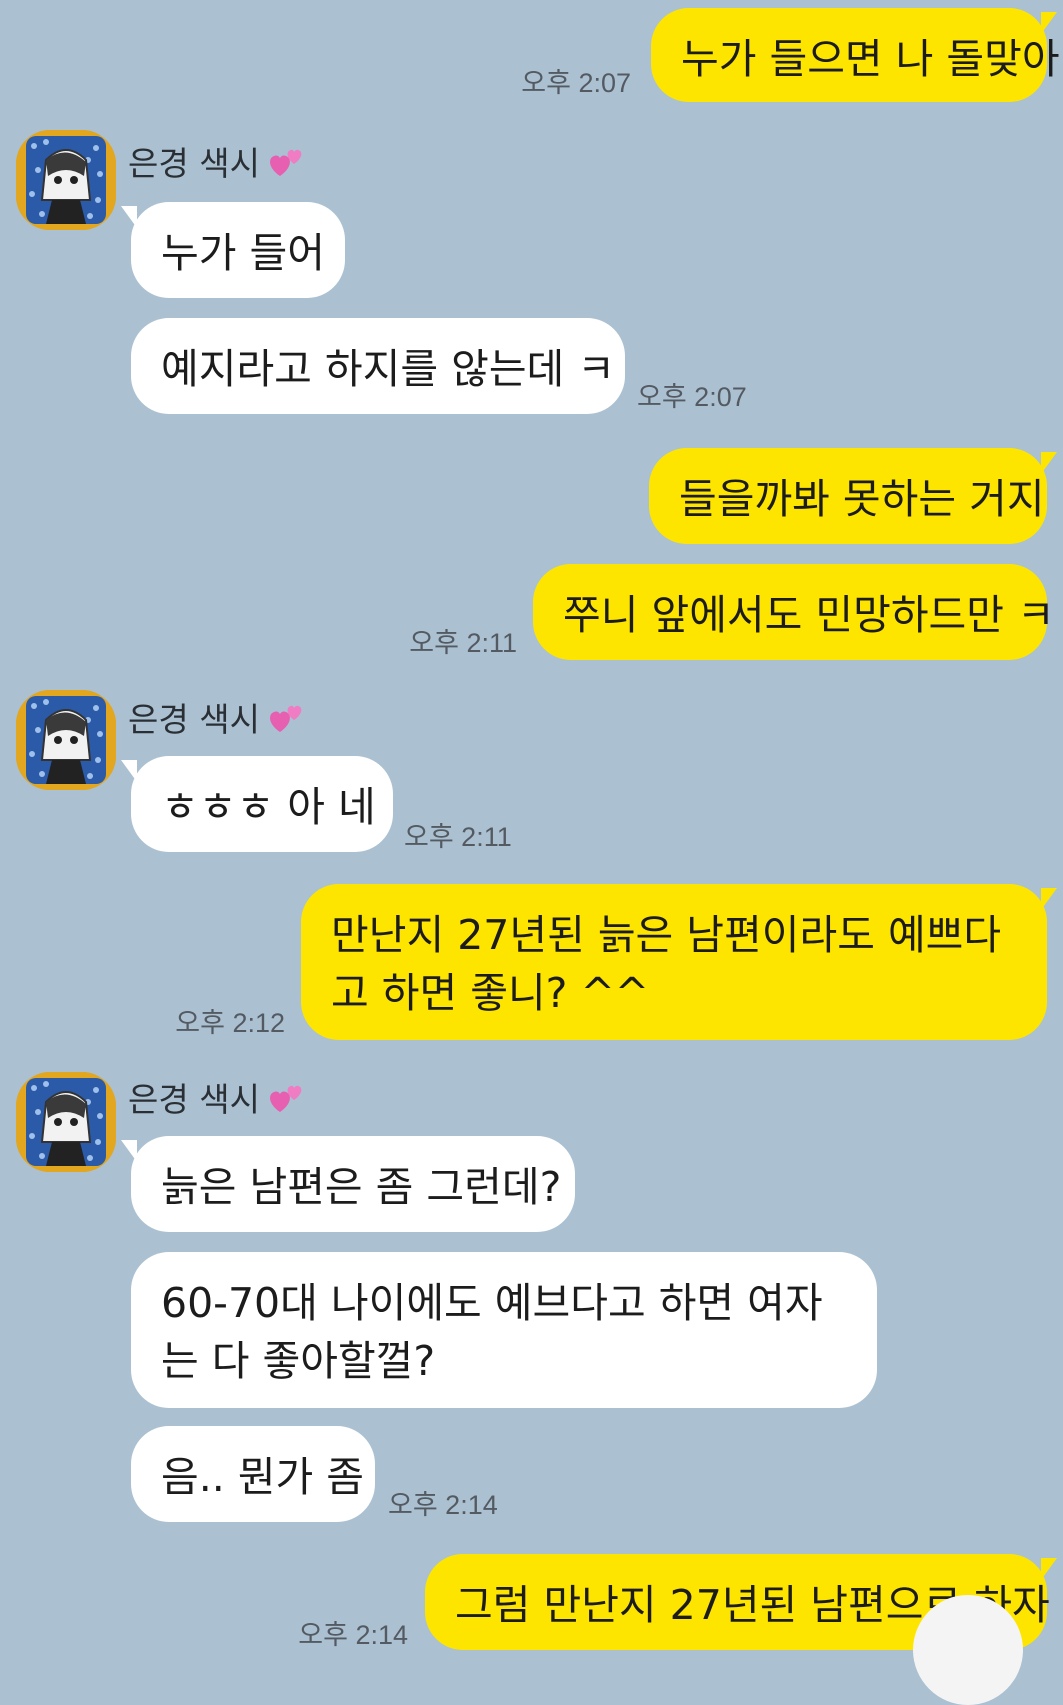 The width and height of the screenshot is (1063, 1705). What do you see at coordinates (238, 250) in the screenshot?
I see `received-message: 누가 들어` at bounding box center [238, 250].